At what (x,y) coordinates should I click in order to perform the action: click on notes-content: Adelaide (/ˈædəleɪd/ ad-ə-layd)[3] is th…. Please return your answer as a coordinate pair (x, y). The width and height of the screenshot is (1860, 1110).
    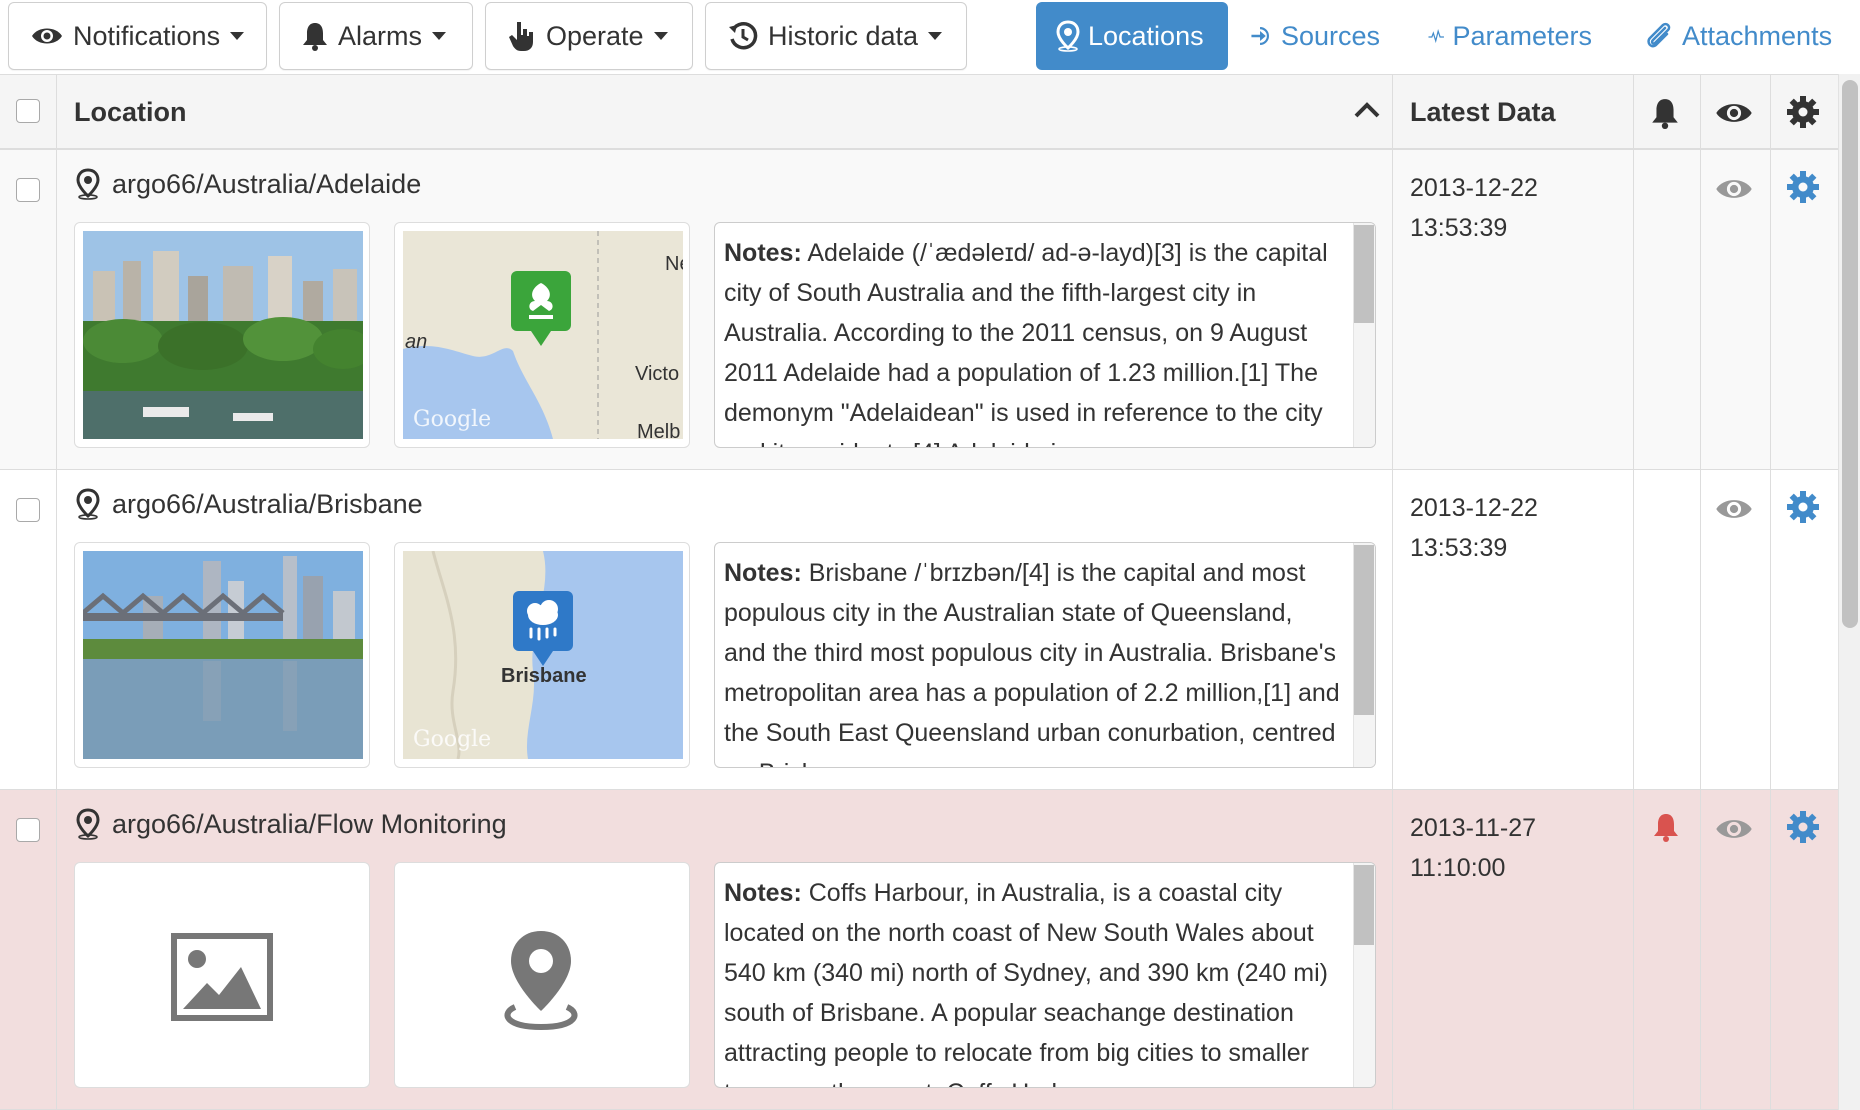
    Looking at the image, I should click on (1026, 343).